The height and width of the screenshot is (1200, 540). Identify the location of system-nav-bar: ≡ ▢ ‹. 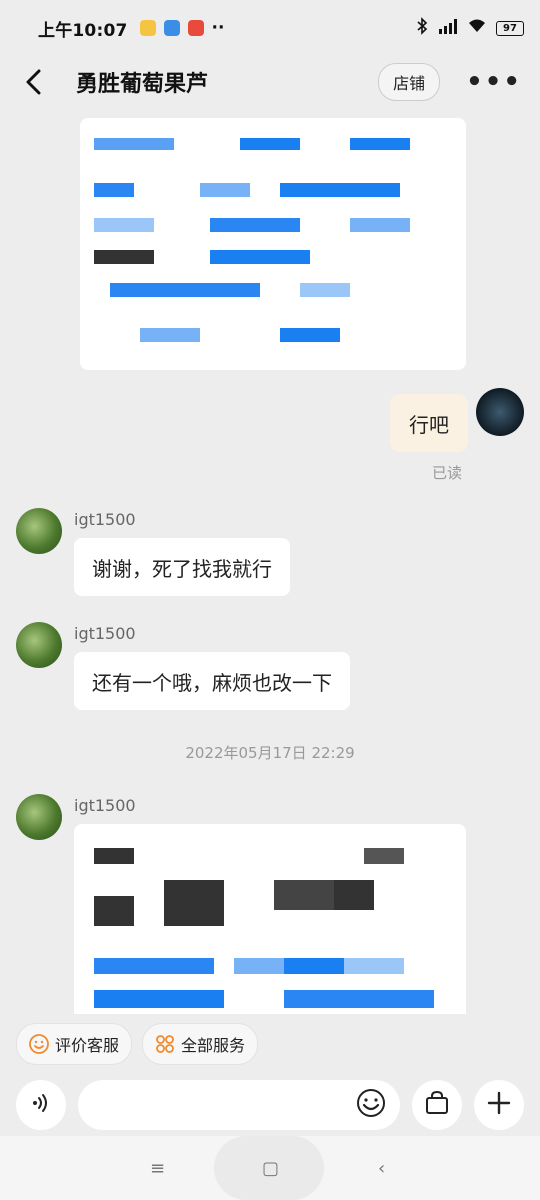
(270, 1168).